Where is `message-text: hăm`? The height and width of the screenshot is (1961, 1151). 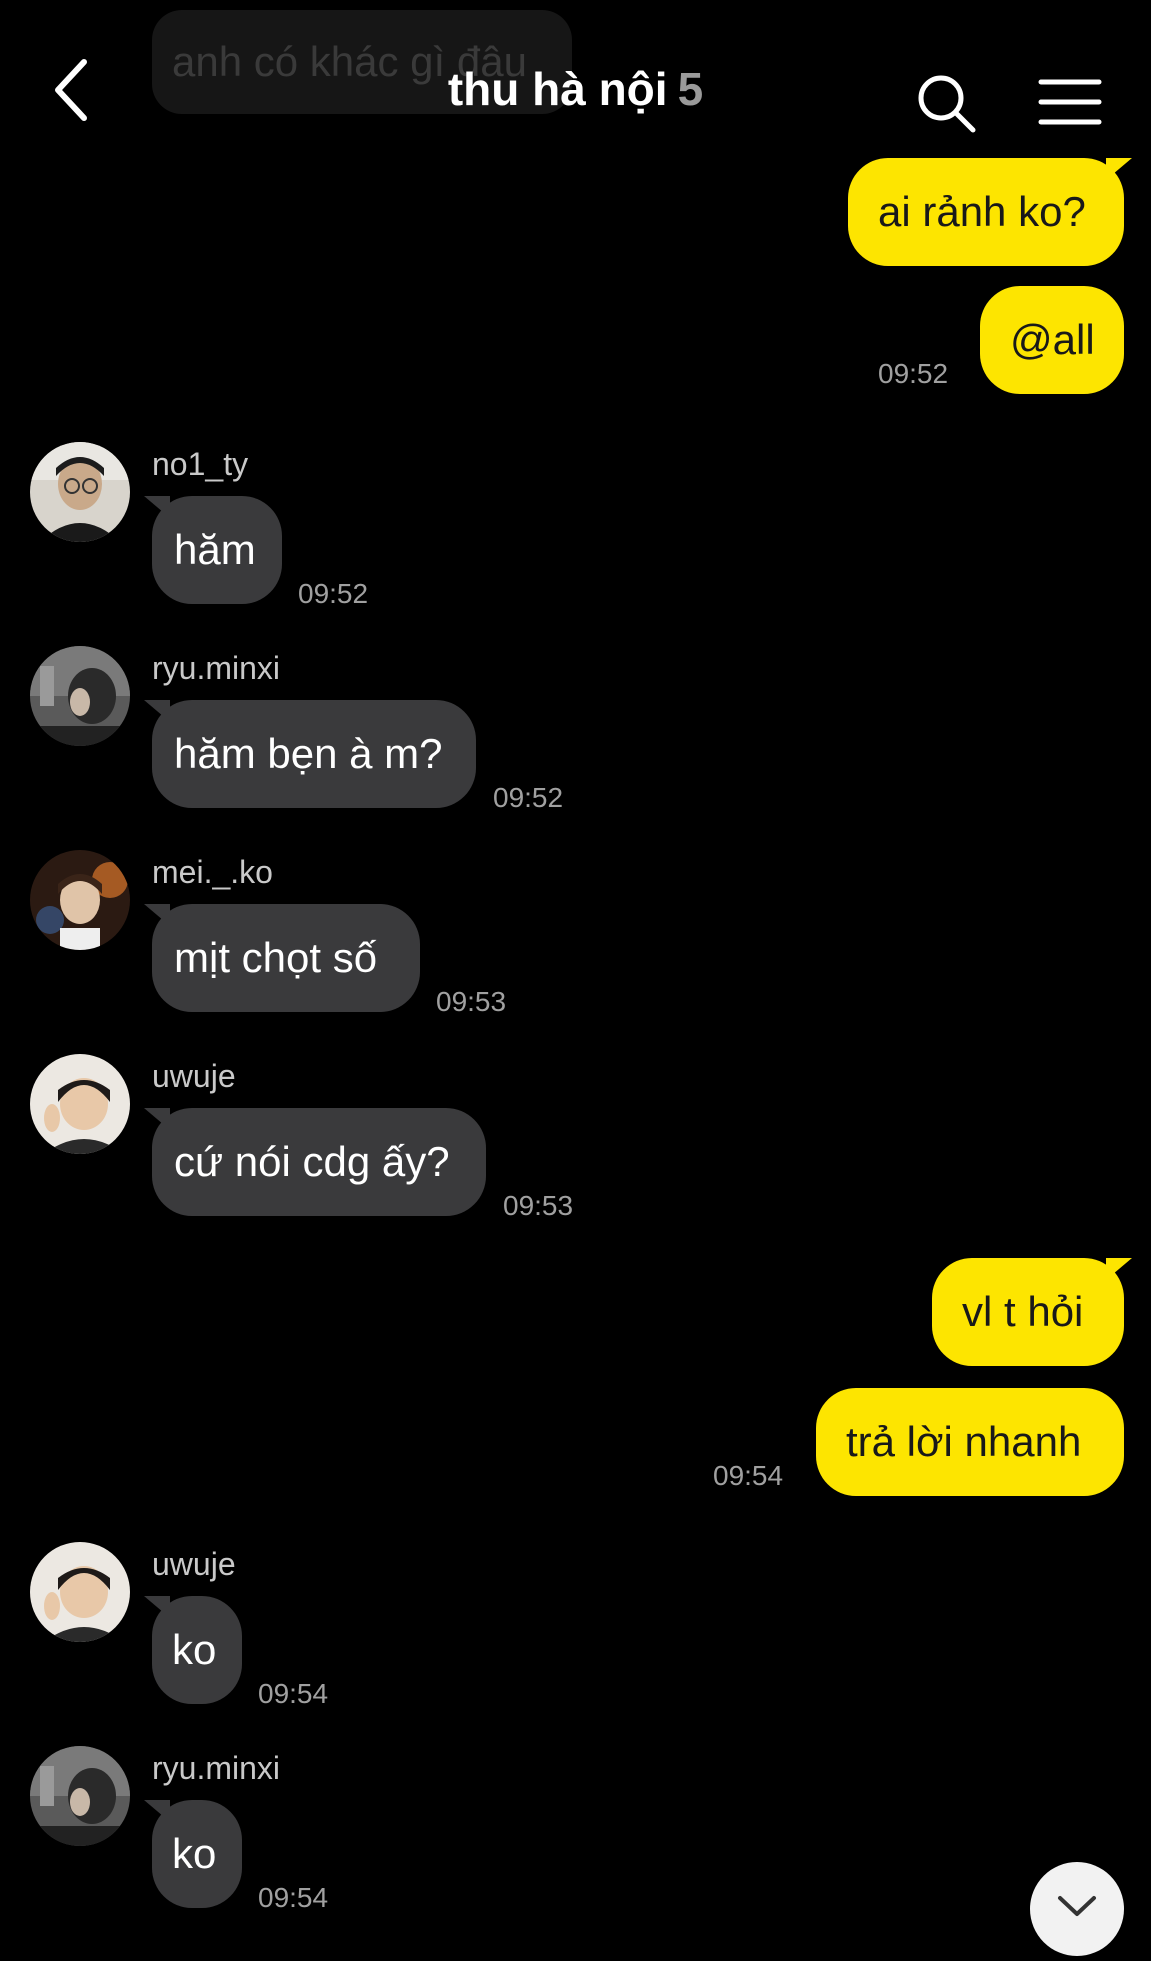 message-text: hăm is located at coordinates (215, 549).